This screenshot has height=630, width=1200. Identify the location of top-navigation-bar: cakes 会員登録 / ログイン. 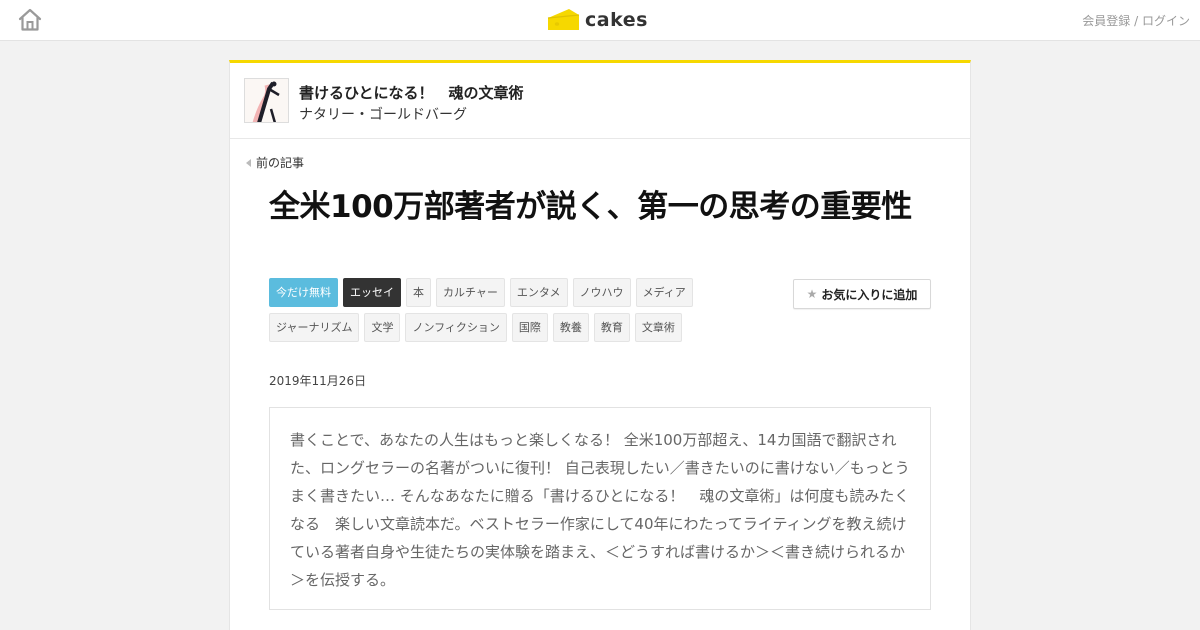
(600, 20).